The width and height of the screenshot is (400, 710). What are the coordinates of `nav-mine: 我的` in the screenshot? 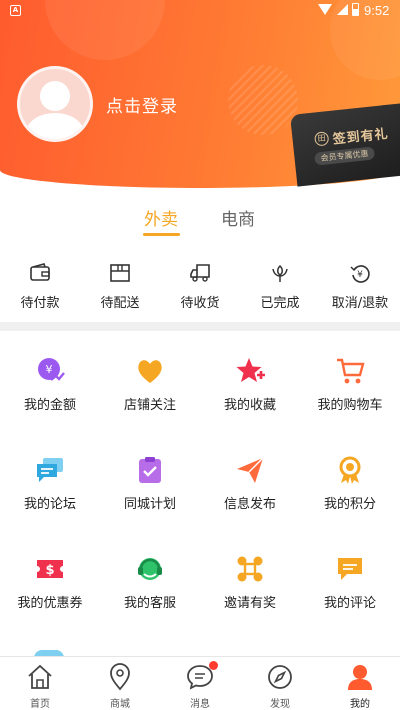 It's located at (360, 683).